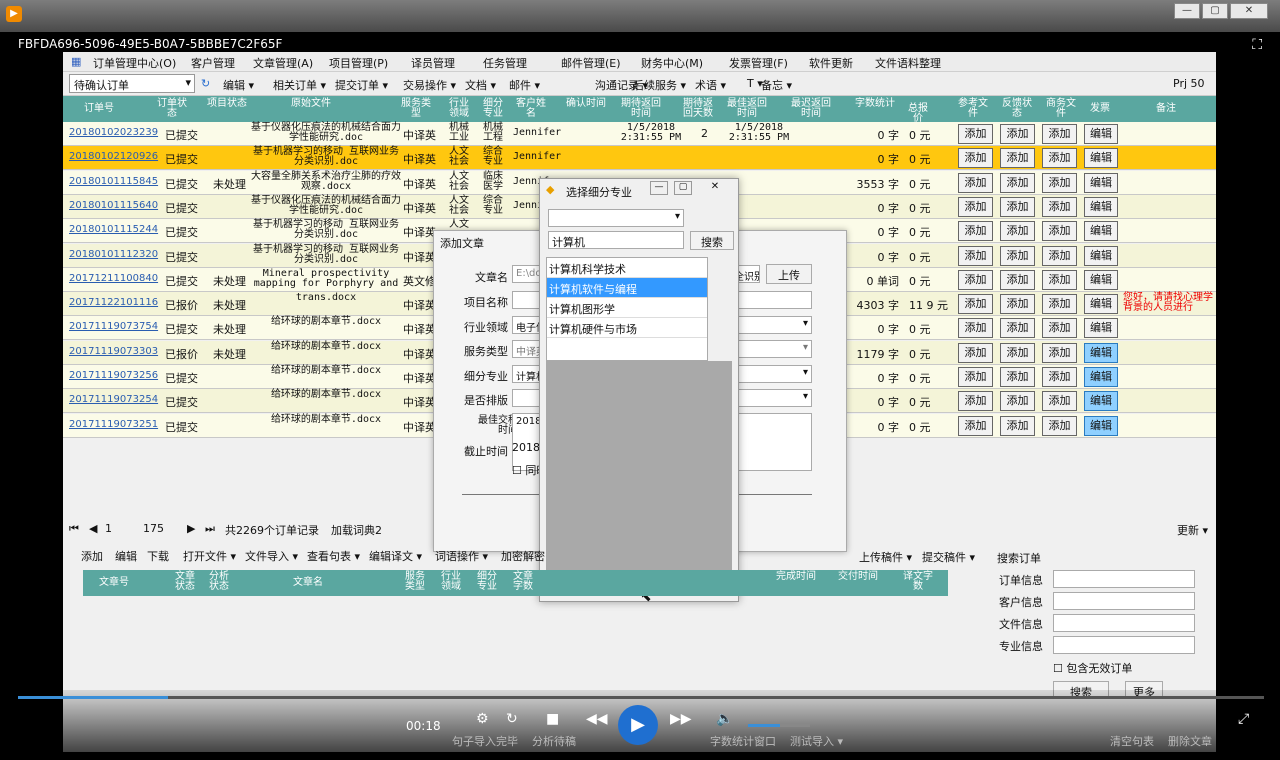  Describe the element at coordinates (213, 63) in the screenshot. I see `menu-item: 客户管理` at that location.